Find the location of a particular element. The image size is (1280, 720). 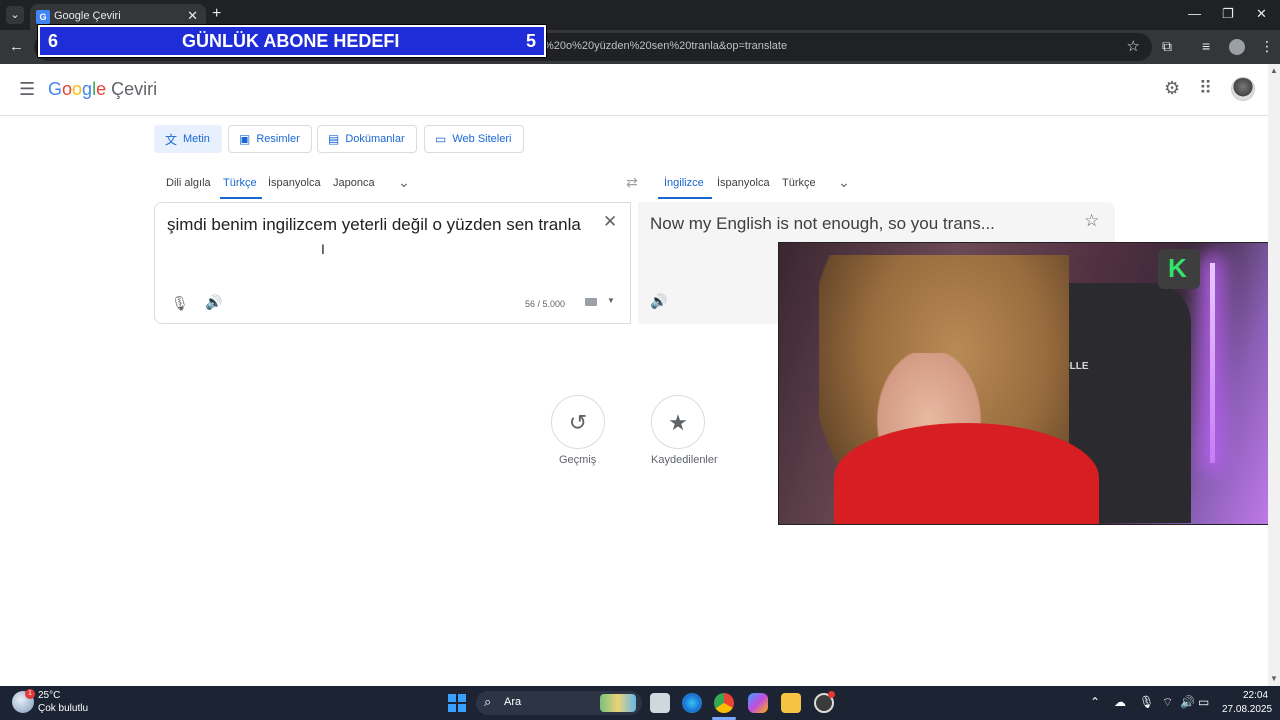

taskbar-search: ⌕ Ara is located at coordinates (559, 703).